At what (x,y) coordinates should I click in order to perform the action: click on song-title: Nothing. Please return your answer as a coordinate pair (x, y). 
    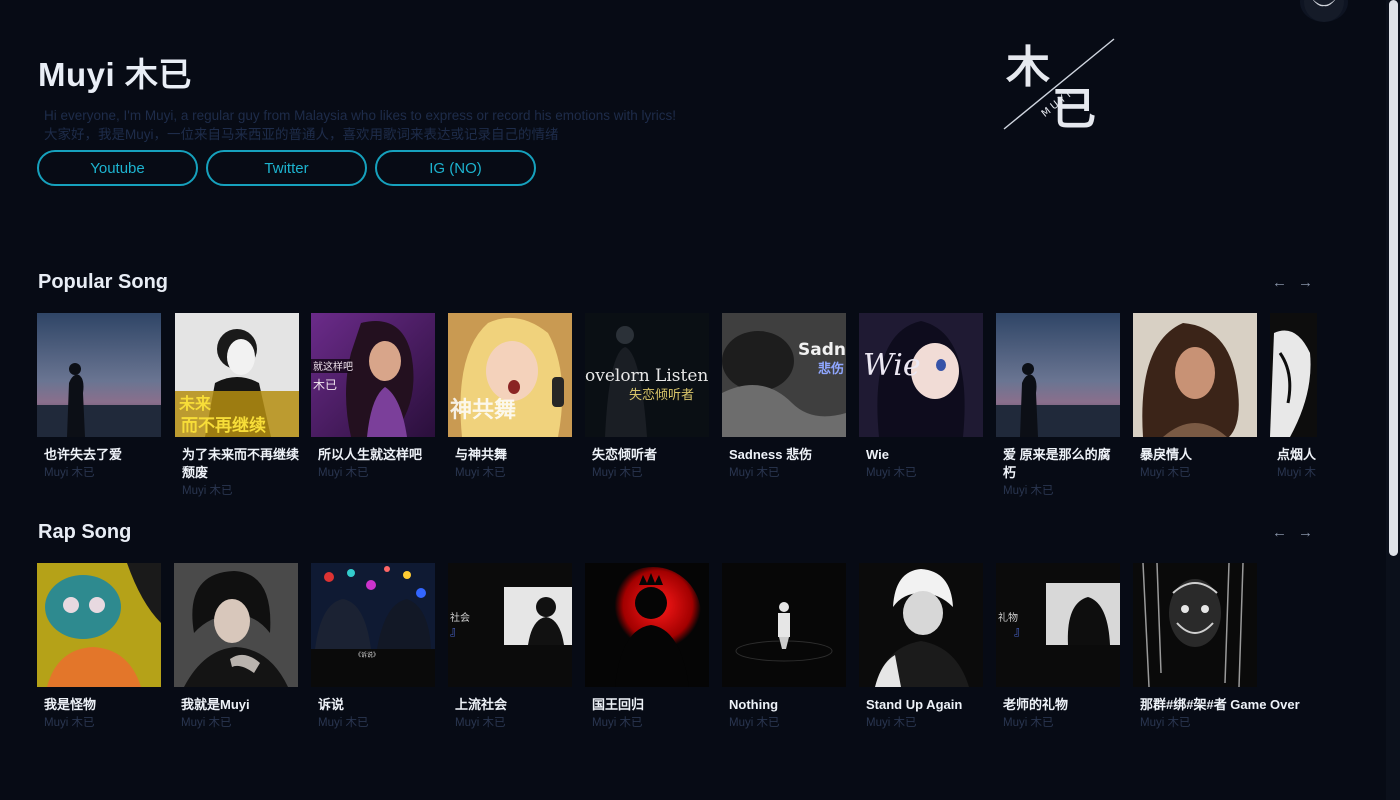
    Looking at the image, I should click on (789, 705).